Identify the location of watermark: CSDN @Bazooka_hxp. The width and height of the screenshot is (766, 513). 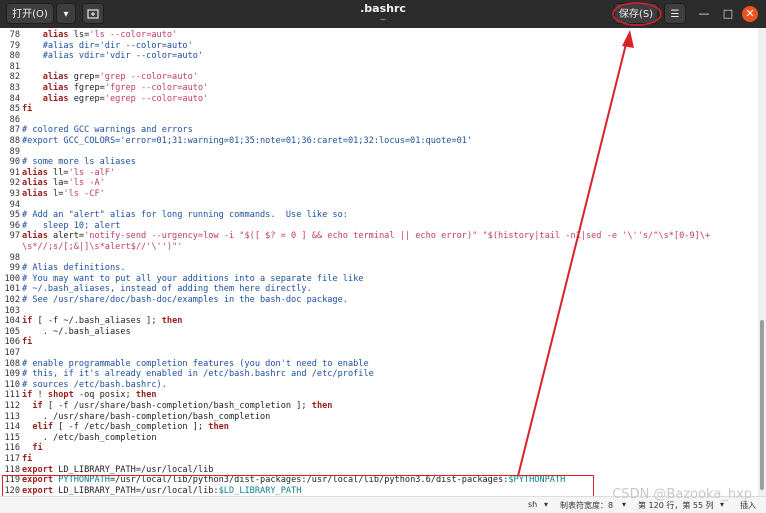
(682, 494).